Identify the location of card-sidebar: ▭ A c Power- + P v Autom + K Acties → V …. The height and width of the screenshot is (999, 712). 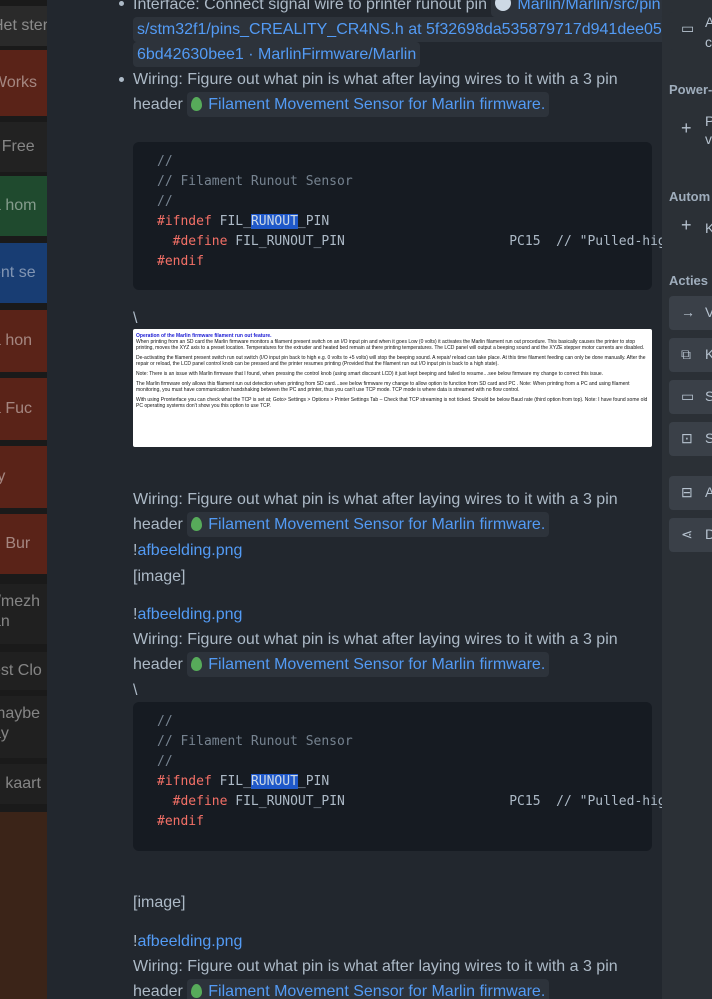
(687, 499).